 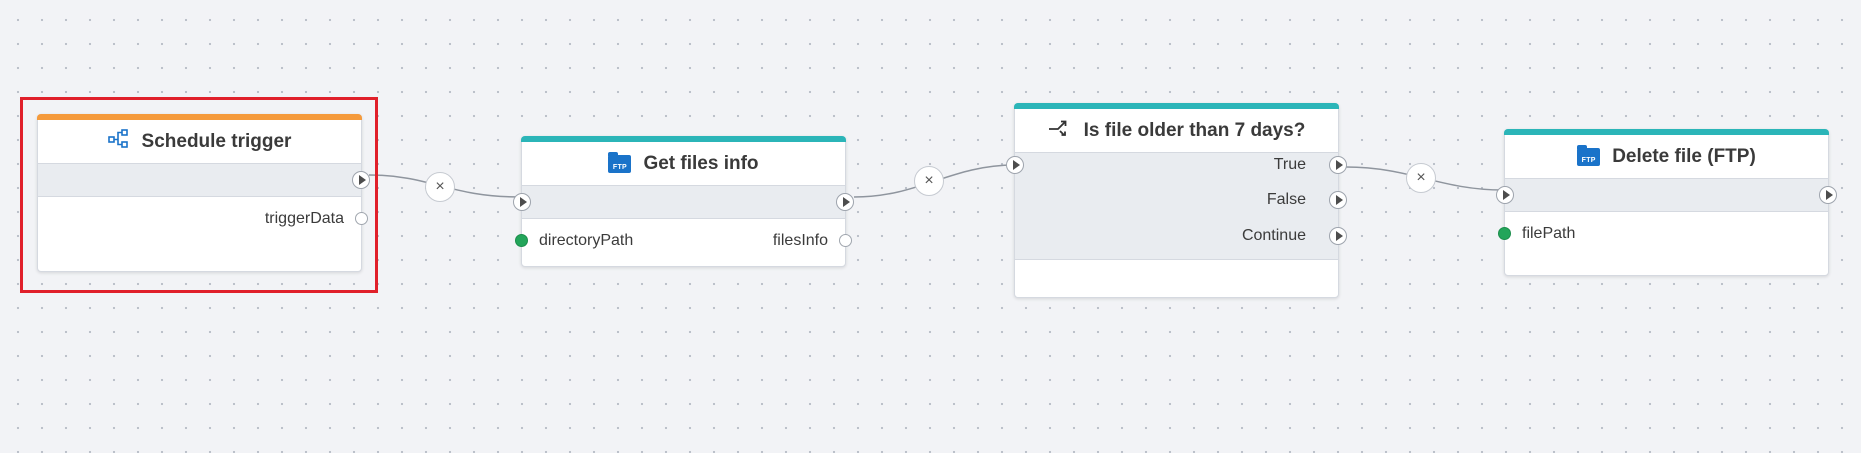 I want to click on output-label-filesInfo: filesInfo, so click(x=800, y=240).